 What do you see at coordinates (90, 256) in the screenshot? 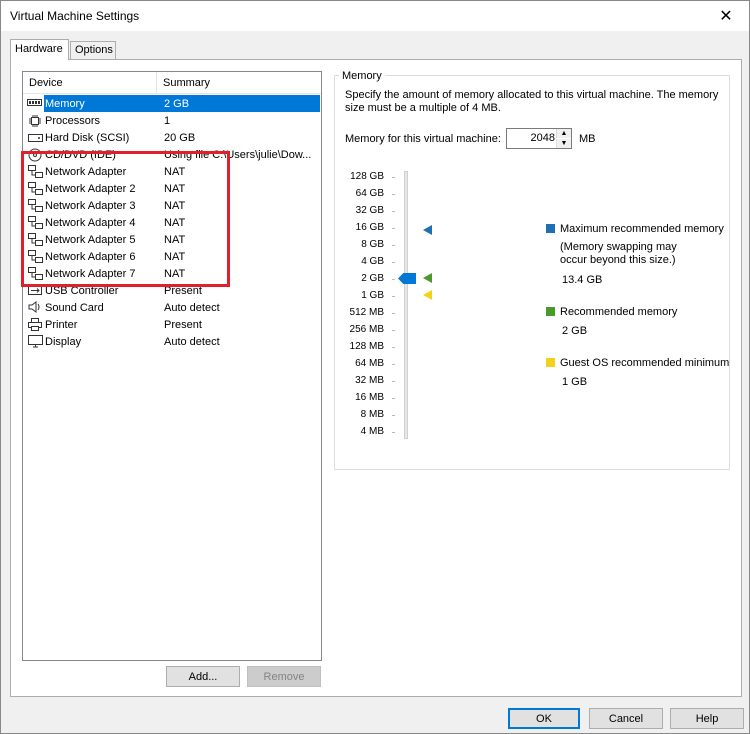
I see `device-name: Network Adapter 6` at bounding box center [90, 256].